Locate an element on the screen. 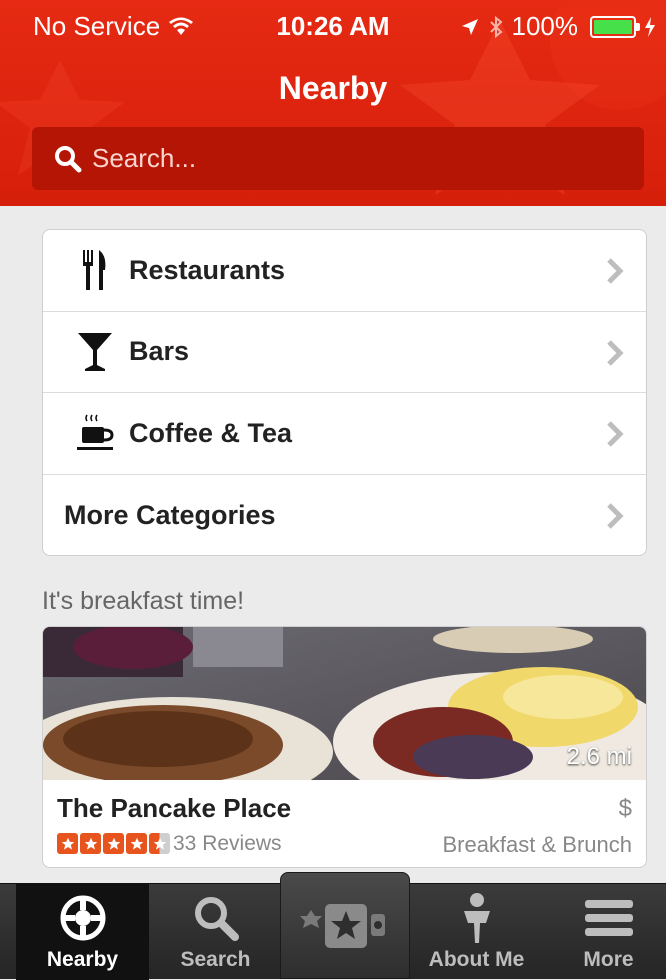  tab-label: Search is located at coordinates (215, 959).